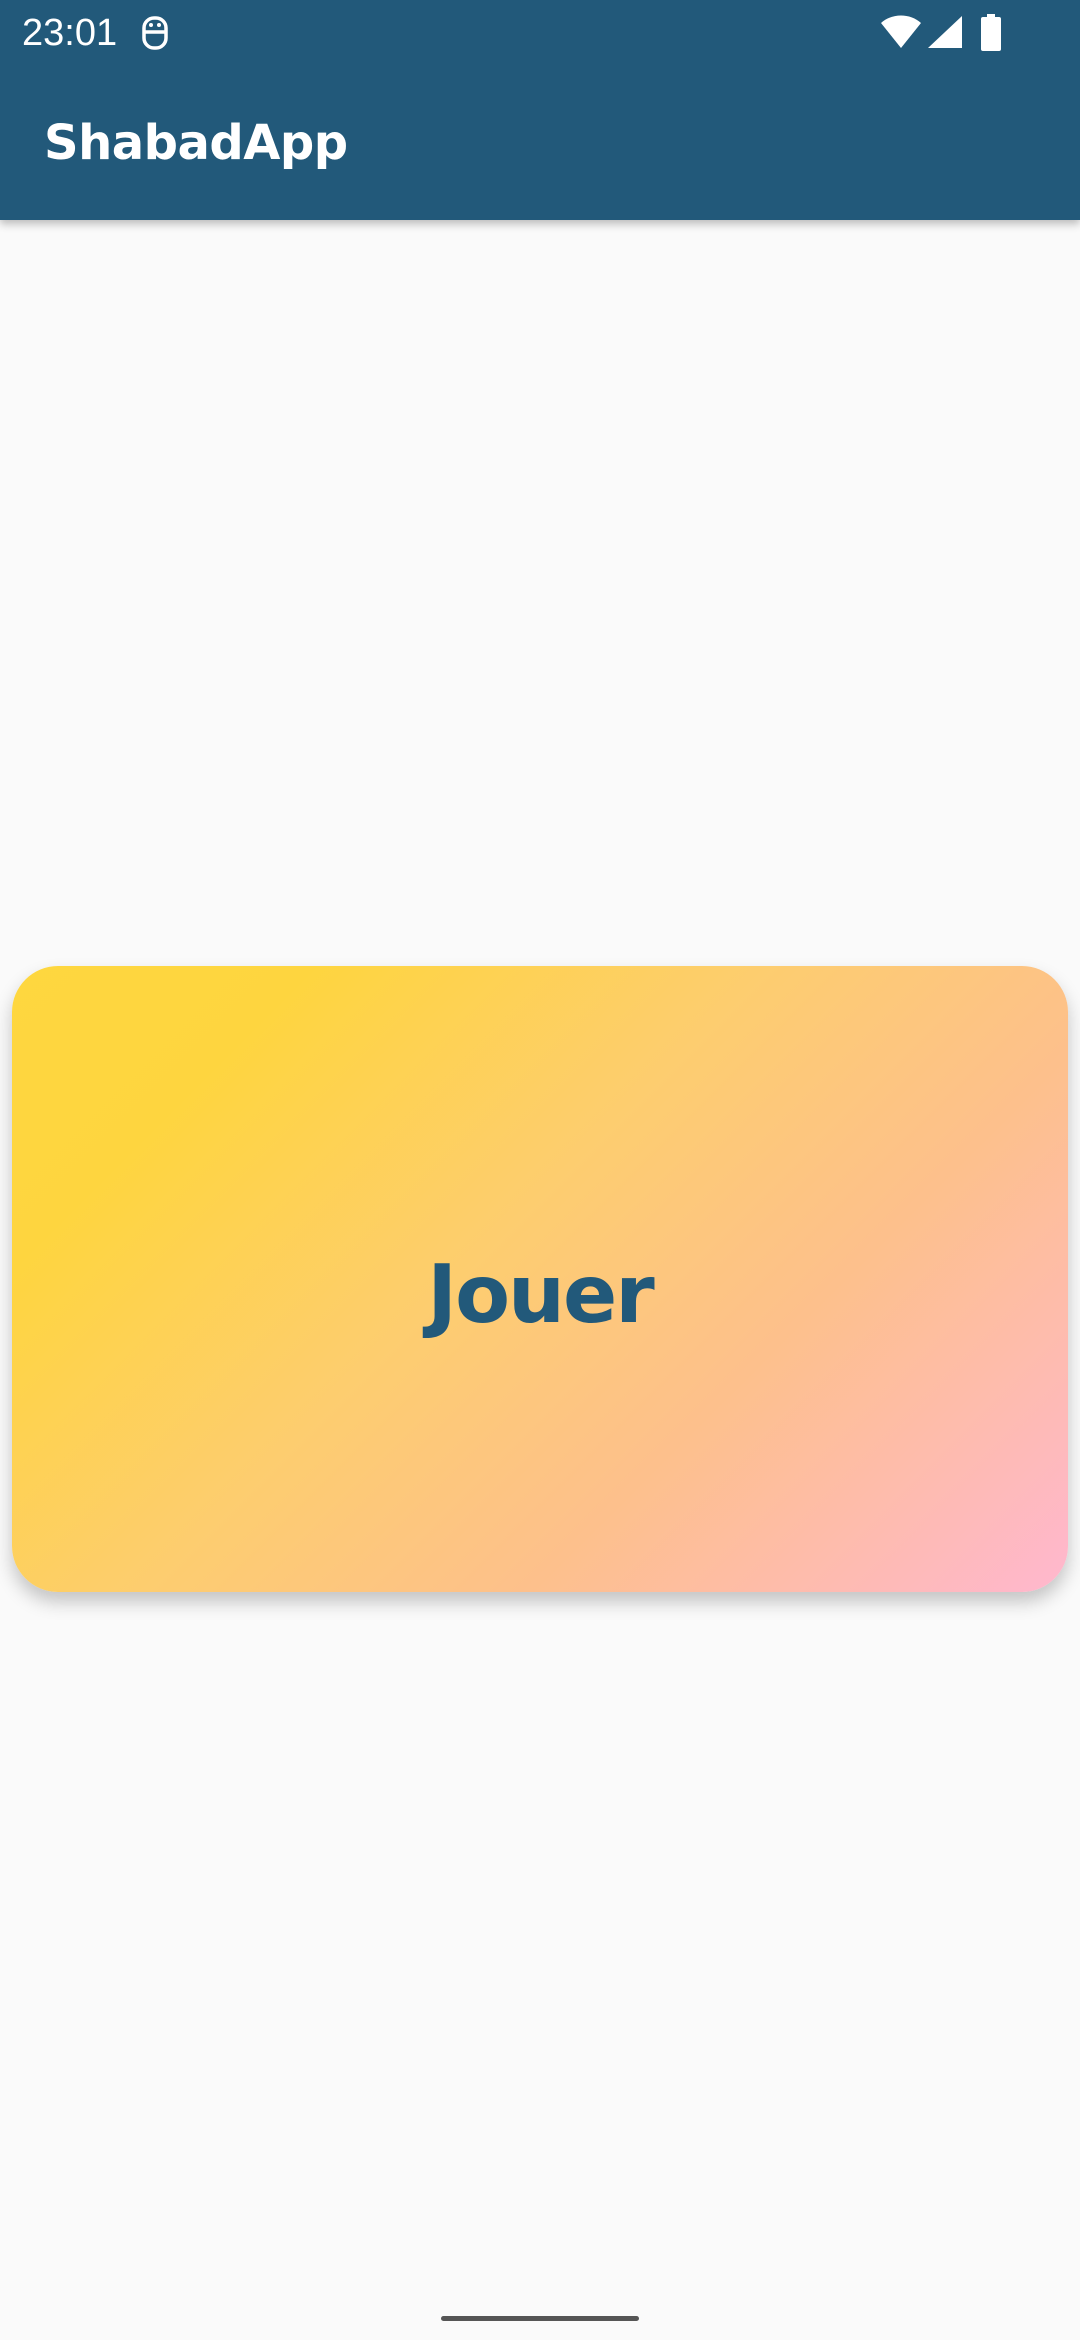 This screenshot has width=1080, height=2340. What do you see at coordinates (991, 33) in the screenshot?
I see `battery-icon` at bounding box center [991, 33].